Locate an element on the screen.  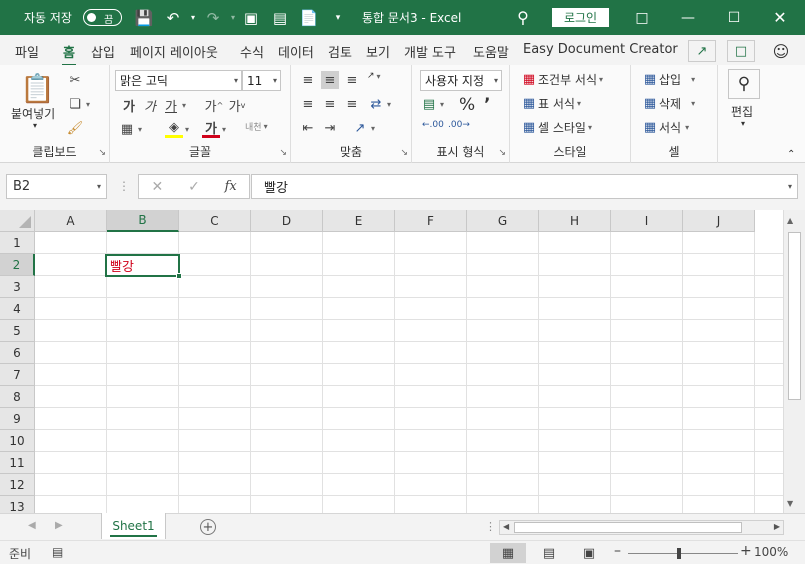
decrease-font-button: 가v is located at coordinates (237, 105).